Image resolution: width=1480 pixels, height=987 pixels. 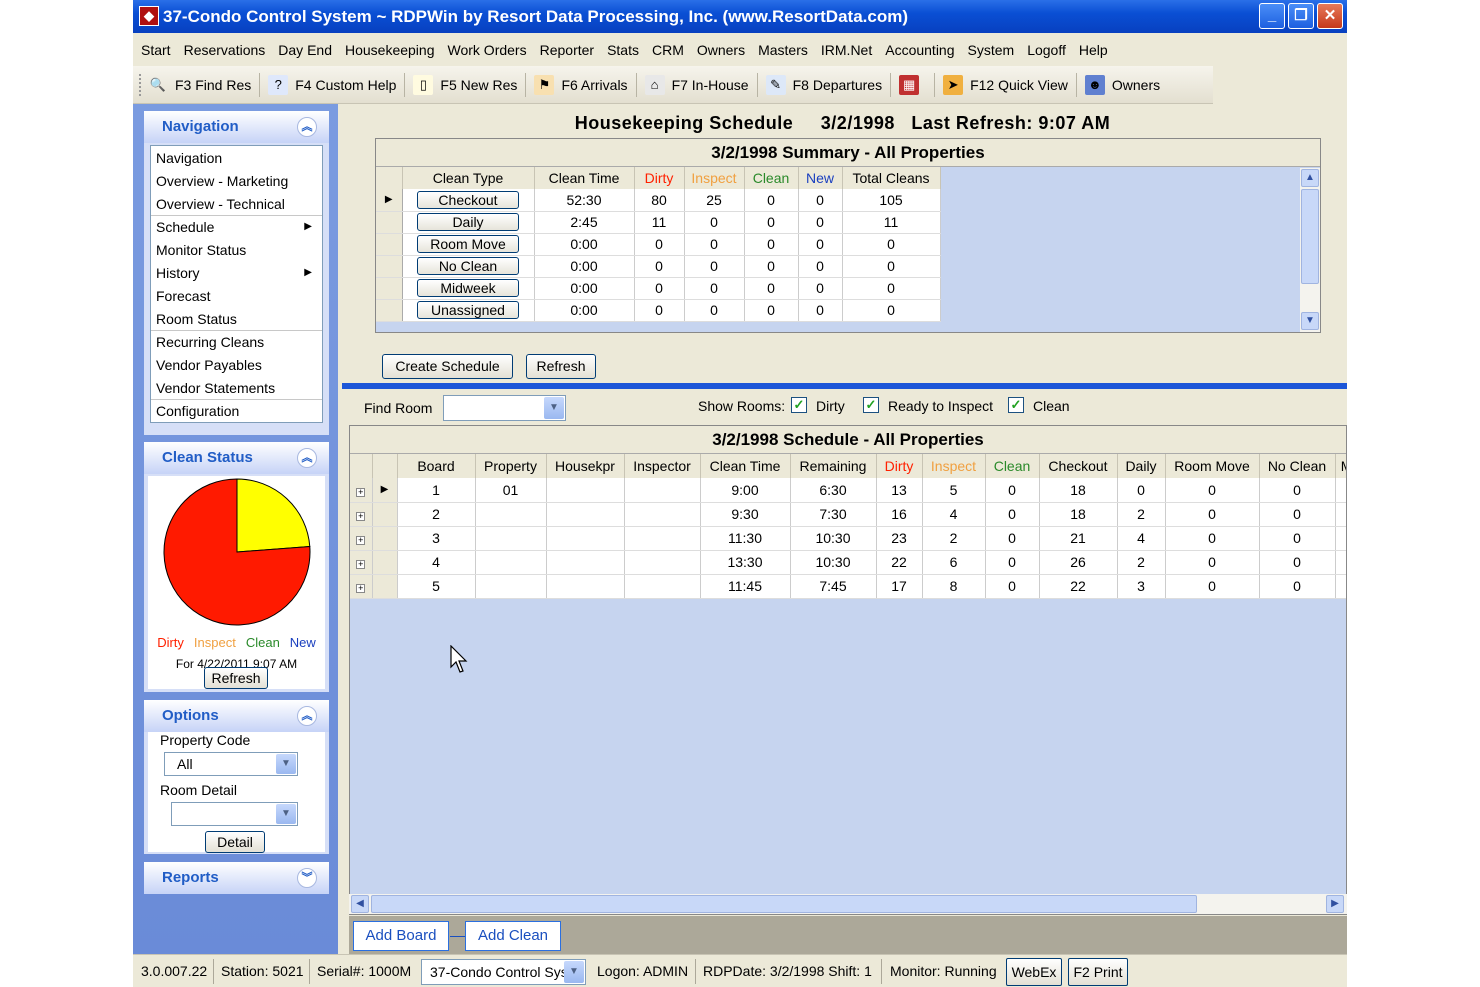 I want to click on menu-housekeeping: Housekeeping, so click(x=390, y=50).